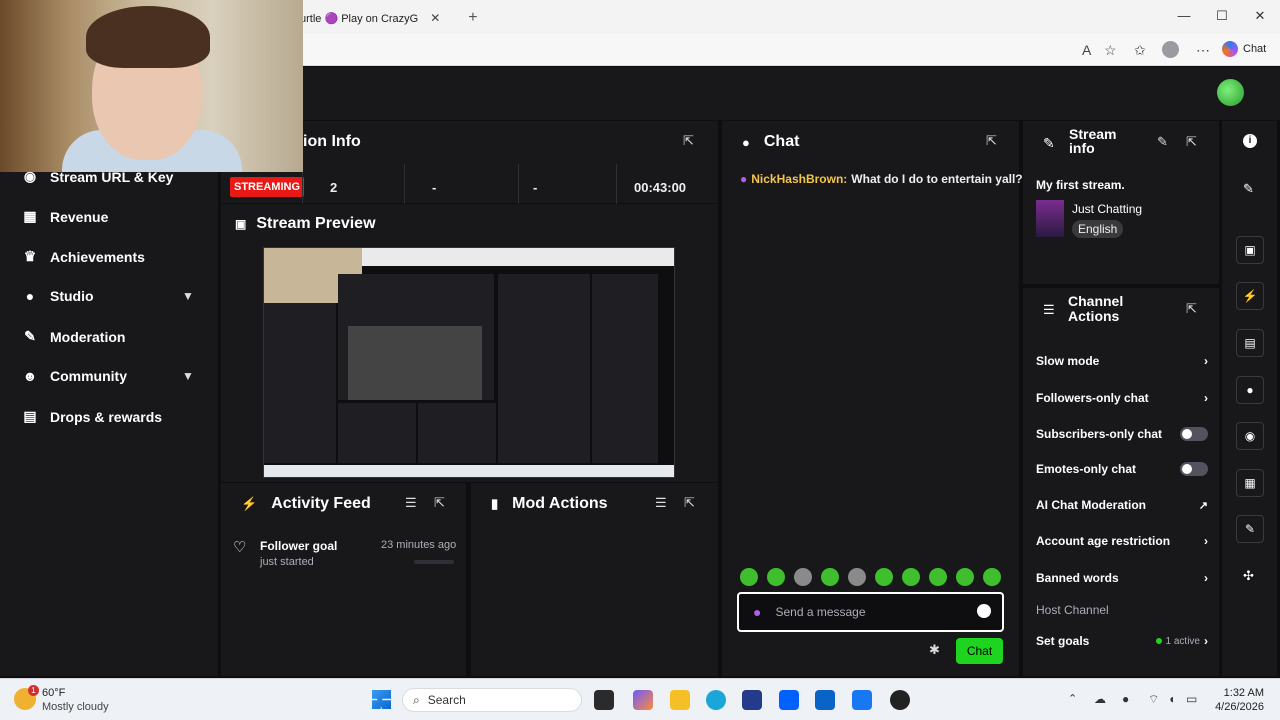 The height and width of the screenshot is (720, 1280). I want to click on battery-icon: ▭, so click(1191, 699).